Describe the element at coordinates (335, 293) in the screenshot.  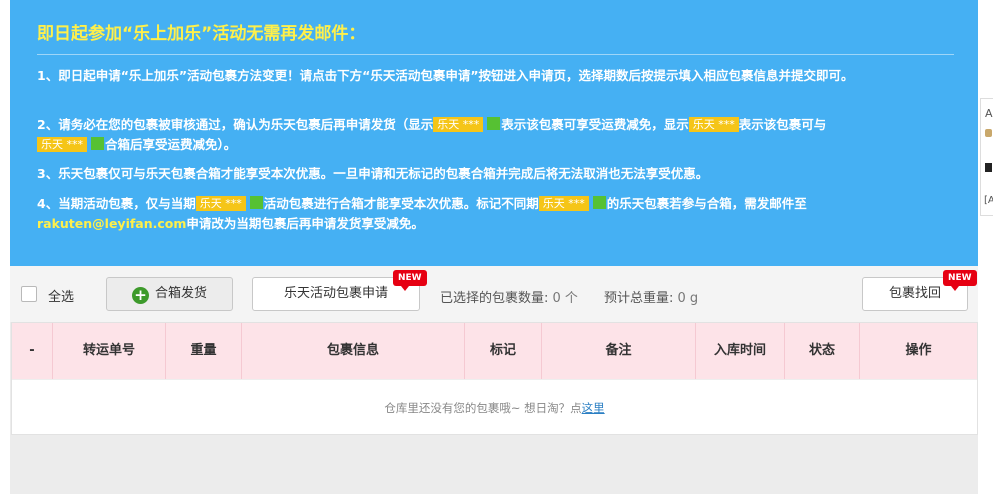
I see `rakuten-apply-label: 乐天活动包裹申请` at that location.